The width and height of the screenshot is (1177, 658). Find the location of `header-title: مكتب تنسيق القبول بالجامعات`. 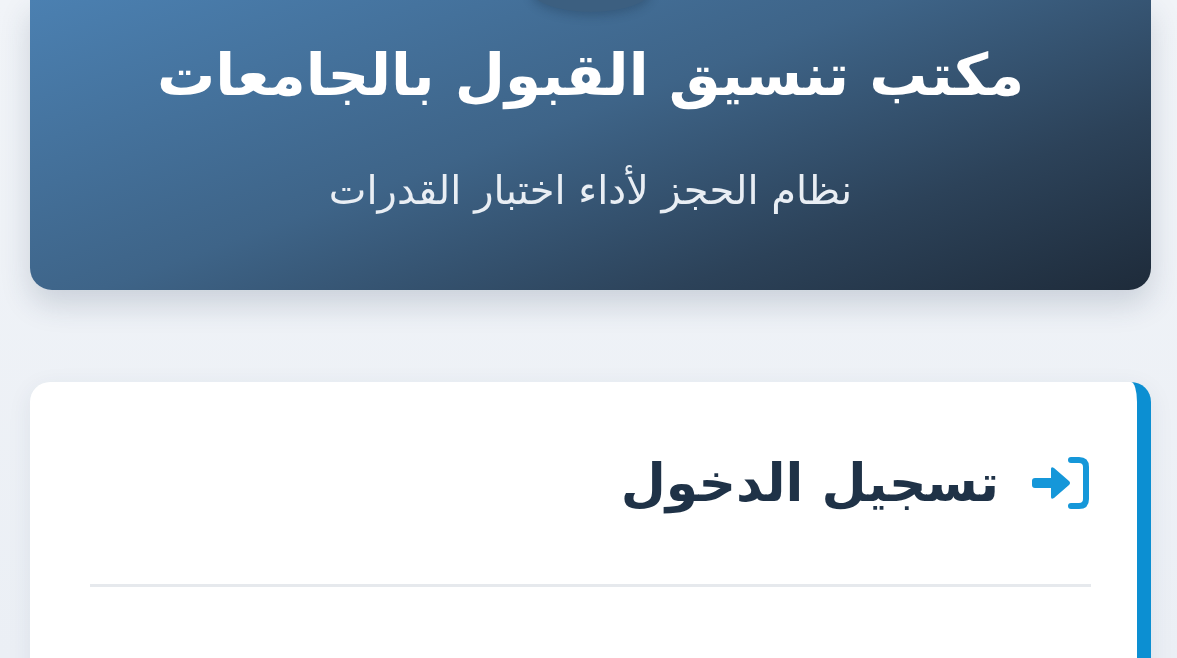

header-title: مكتب تنسيق القبول بالجامعات is located at coordinates (590, 76).